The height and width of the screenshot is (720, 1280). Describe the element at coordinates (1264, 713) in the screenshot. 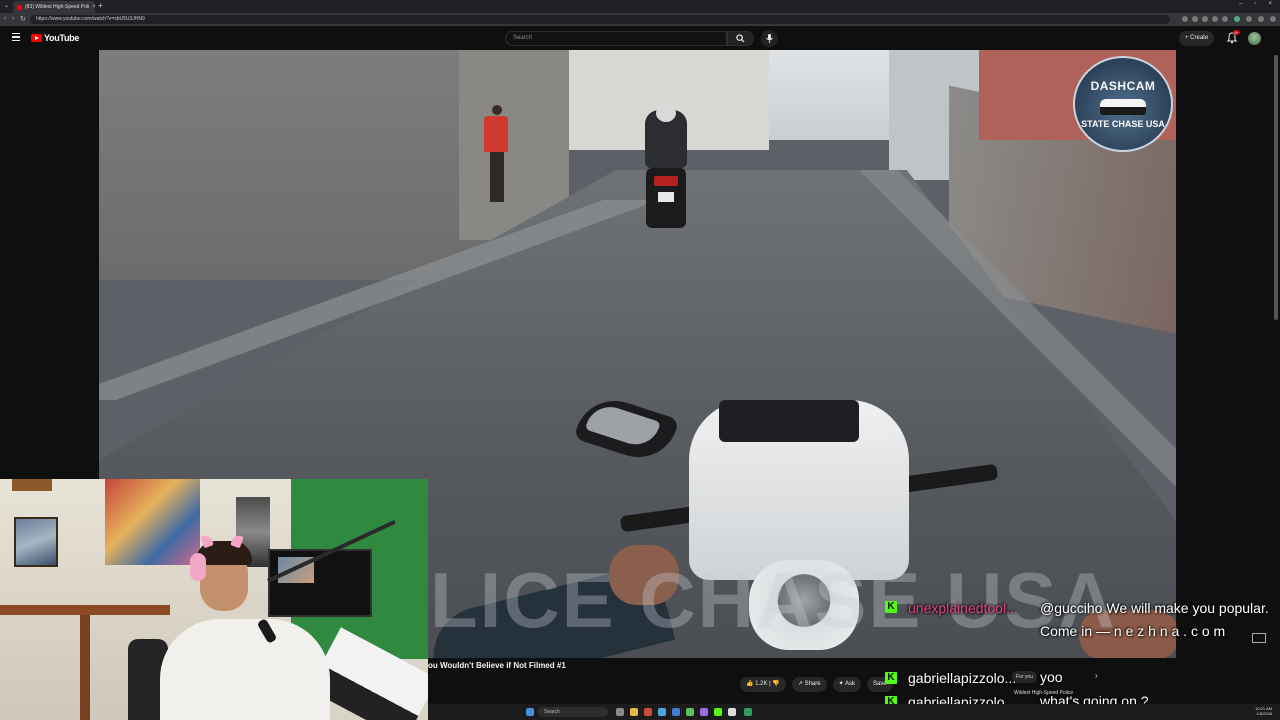

I see `clock-date: 1/8/2026` at that location.